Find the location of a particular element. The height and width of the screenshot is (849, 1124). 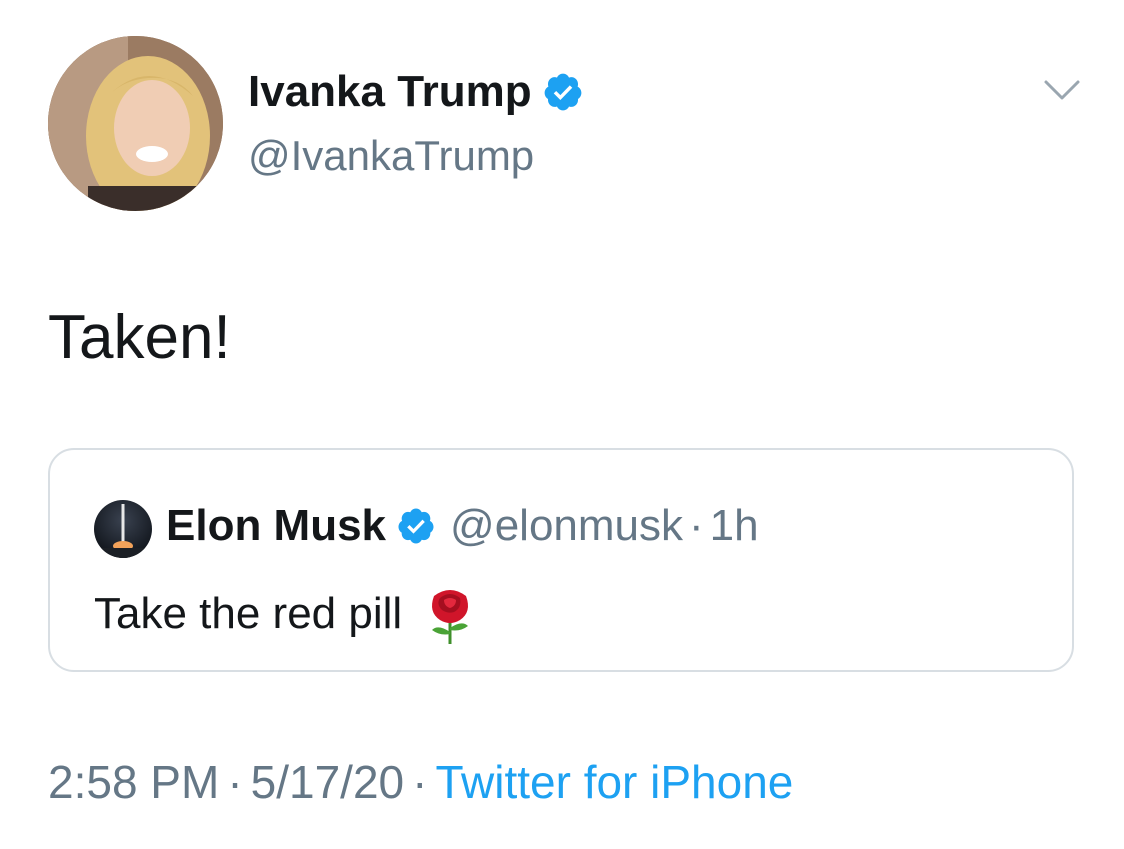

quoted-time: 1h is located at coordinates (734, 526).